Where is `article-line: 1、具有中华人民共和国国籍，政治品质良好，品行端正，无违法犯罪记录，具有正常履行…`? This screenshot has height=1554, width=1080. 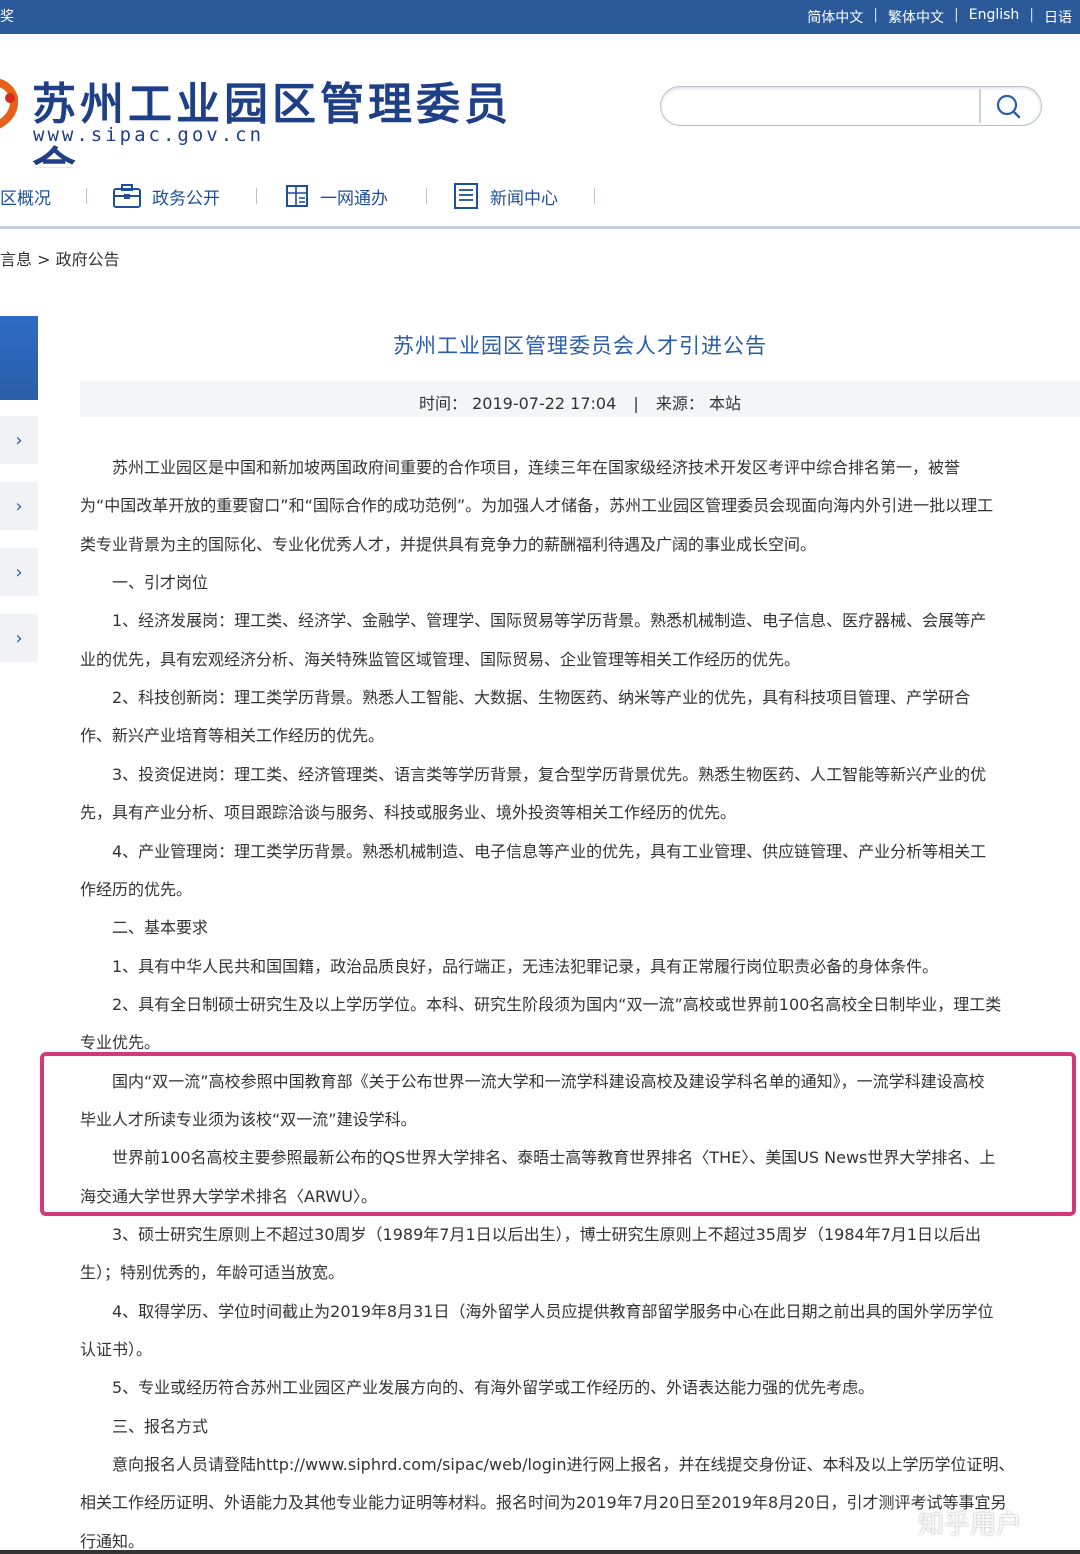
article-line: 1、具有中华人民共和国国籍，政治品质良好，品行端正，无违法犯罪记录，具有正常履行… is located at coordinates (509, 966).